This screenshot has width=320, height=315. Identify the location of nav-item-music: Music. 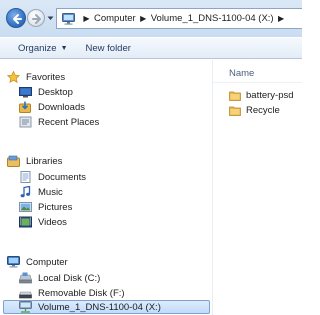
(41, 192).